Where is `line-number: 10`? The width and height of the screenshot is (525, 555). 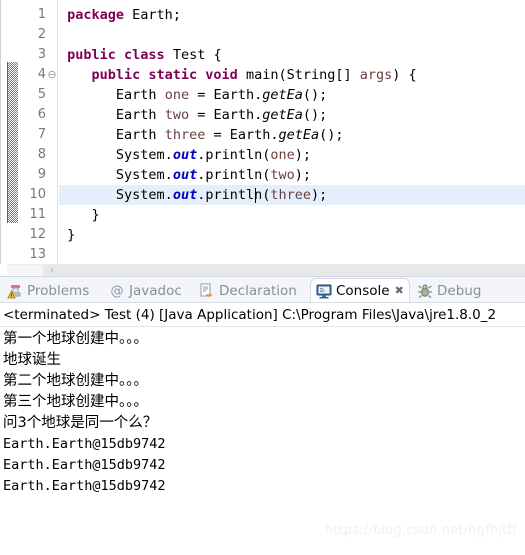
line-number: 10 is located at coordinates (37, 194).